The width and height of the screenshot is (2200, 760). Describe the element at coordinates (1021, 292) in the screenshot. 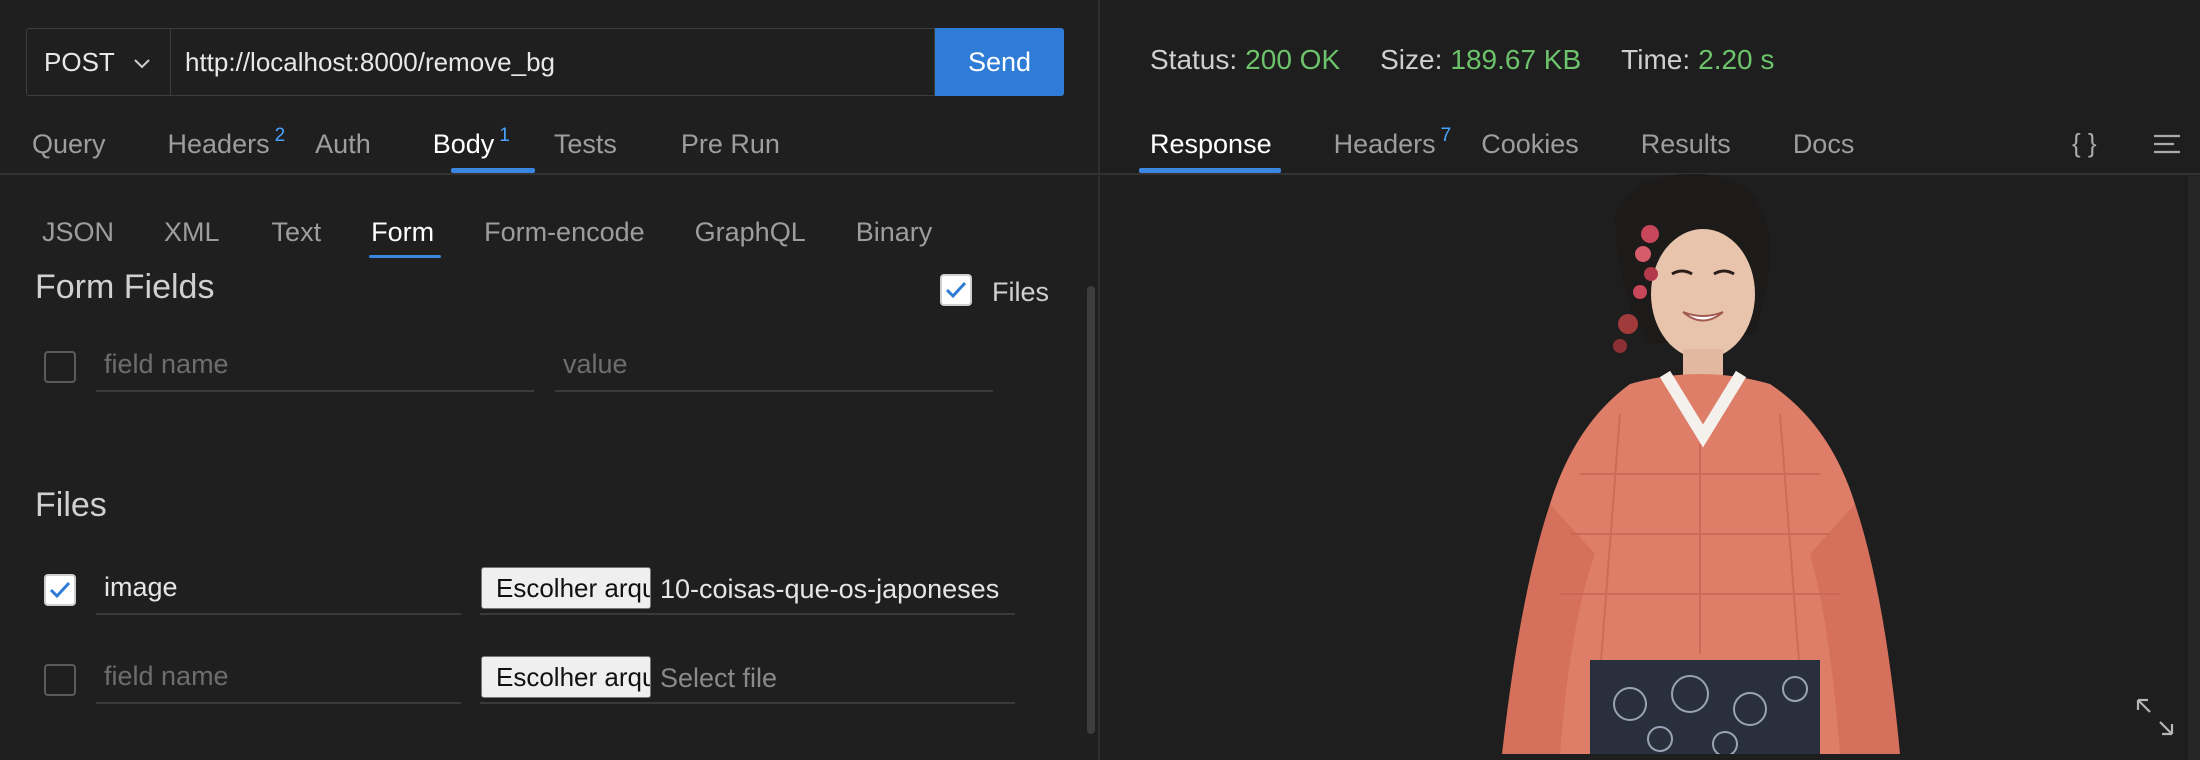

I see `files-toggle-label: Files` at that location.